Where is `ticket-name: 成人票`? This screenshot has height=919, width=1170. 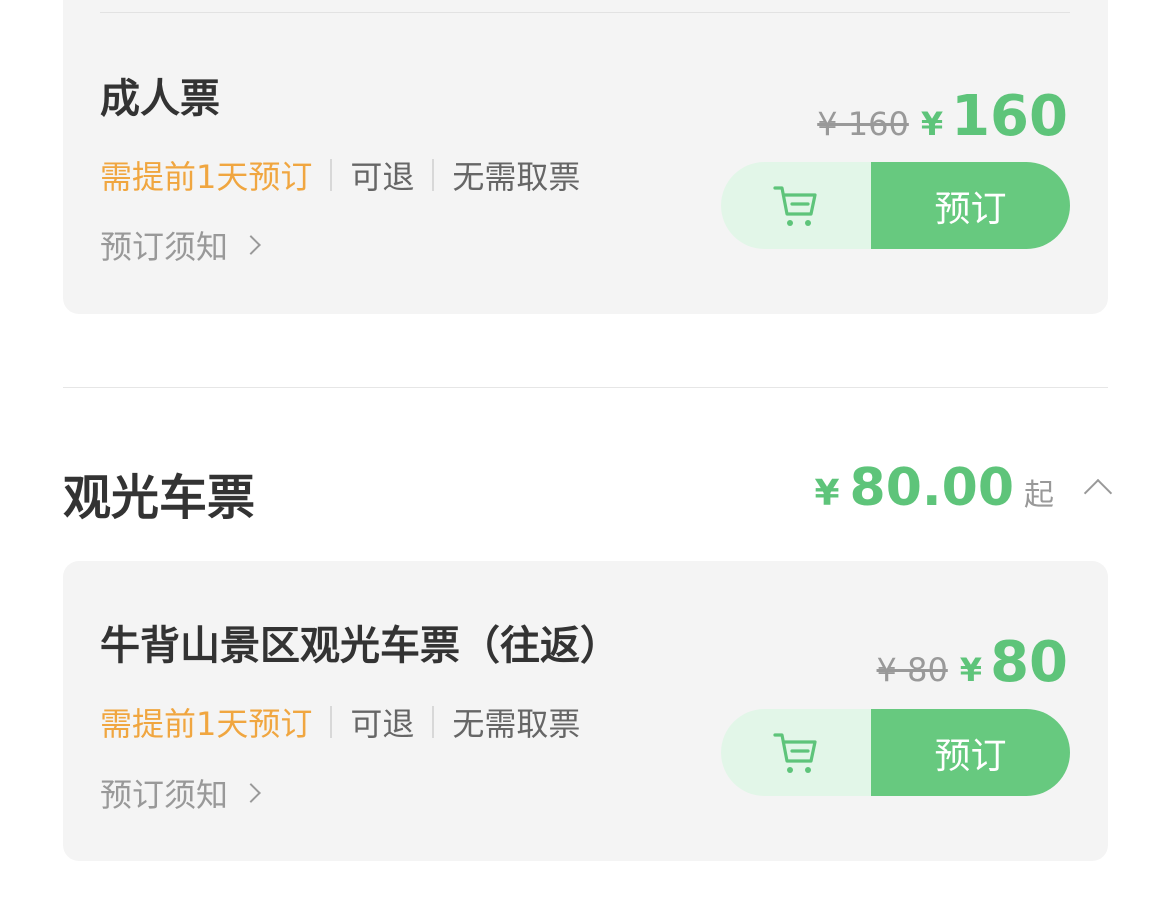
ticket-name: 成人票 is located at coordinates (160, 99).